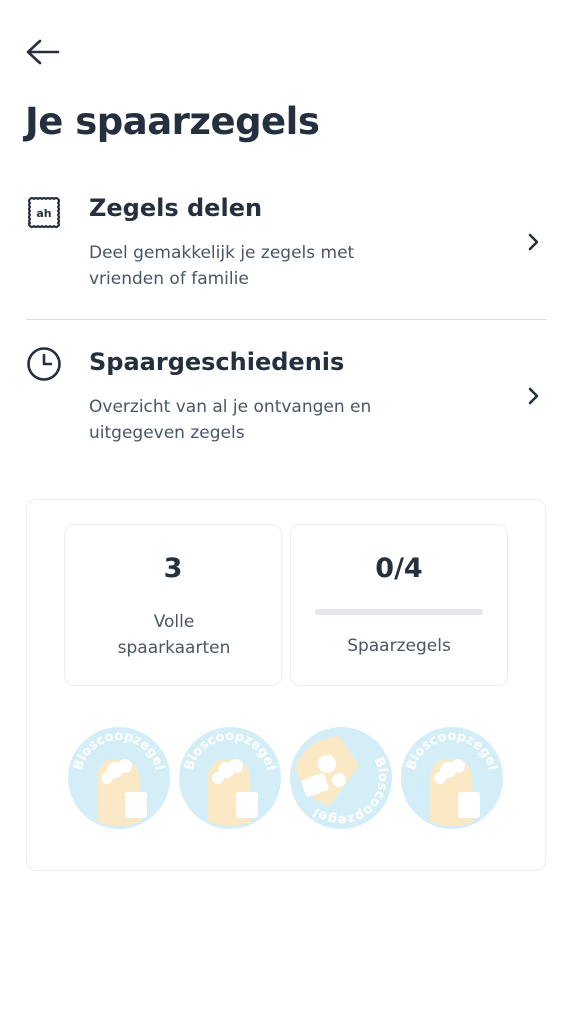  What do you see at coordinates (174, 635) in the screenshot?
I see `full-cards-label: Volle spaarkaarten` at bounding box center [174, 635].